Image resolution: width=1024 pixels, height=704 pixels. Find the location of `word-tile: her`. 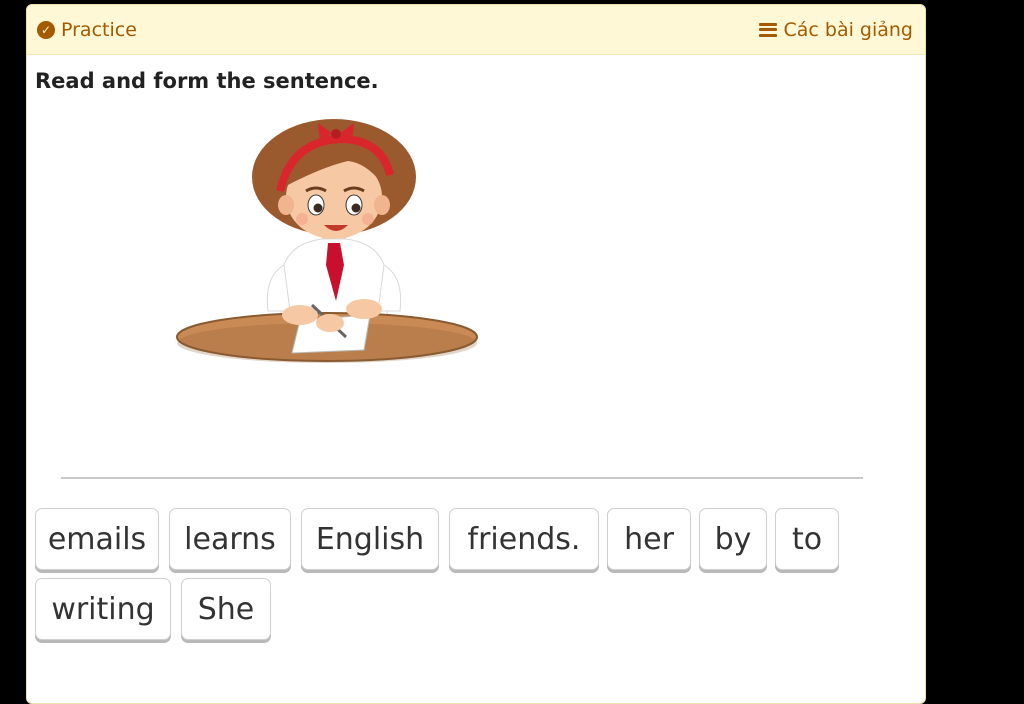

word-tile: her is located at coordinates (649, 539).